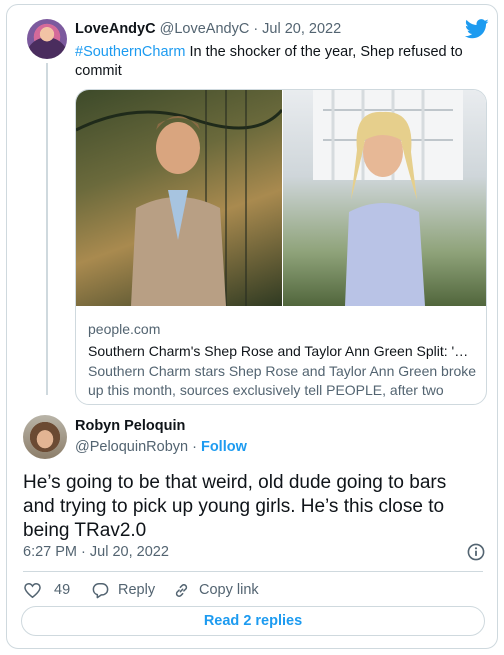  I want to click on action-divider, so click(253, 571).